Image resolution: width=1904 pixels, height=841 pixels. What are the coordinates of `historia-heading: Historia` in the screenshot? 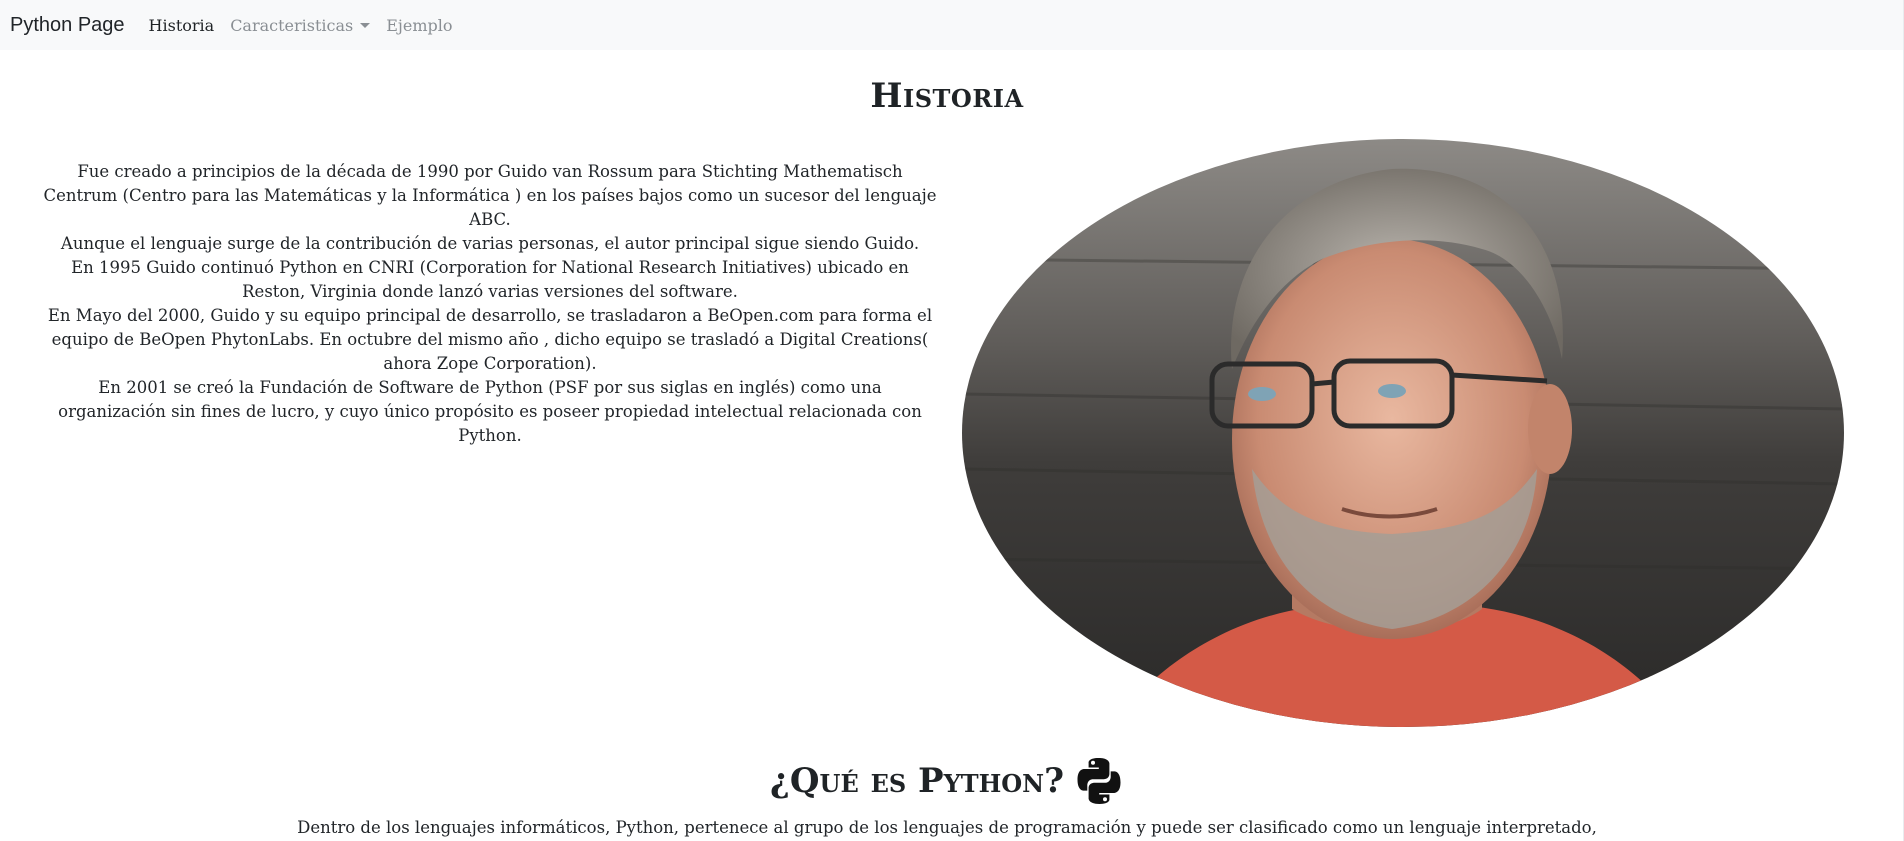 It's located at (947, 96).